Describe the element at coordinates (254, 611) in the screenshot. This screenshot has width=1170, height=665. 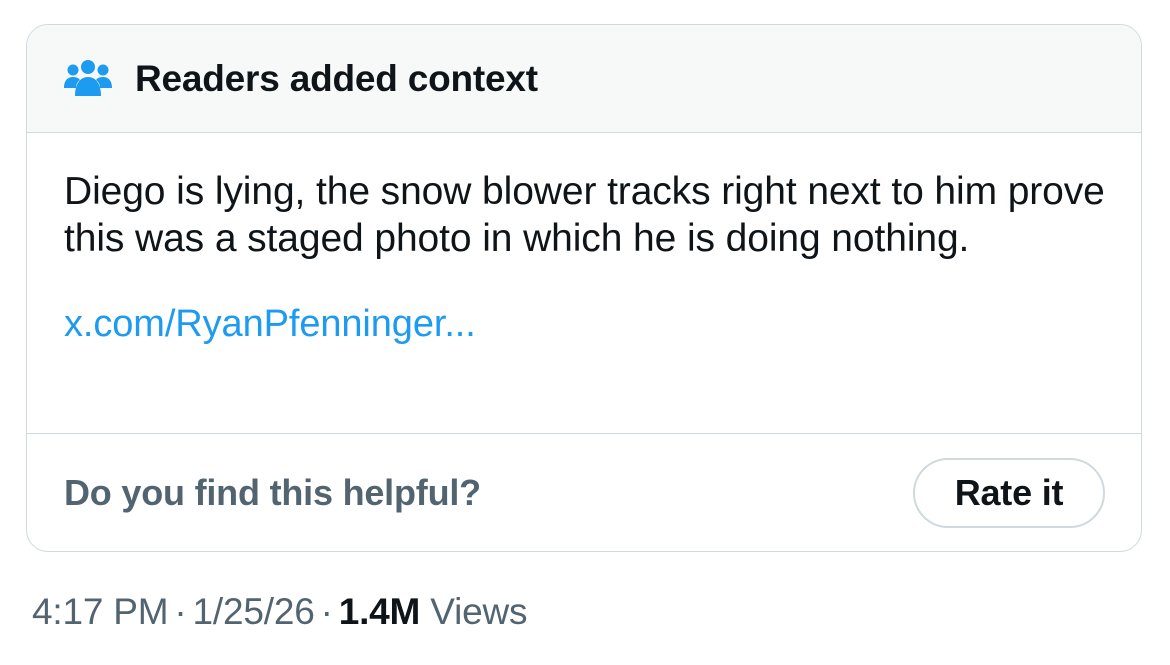
I see `post-date: 1/25/26` at that location.